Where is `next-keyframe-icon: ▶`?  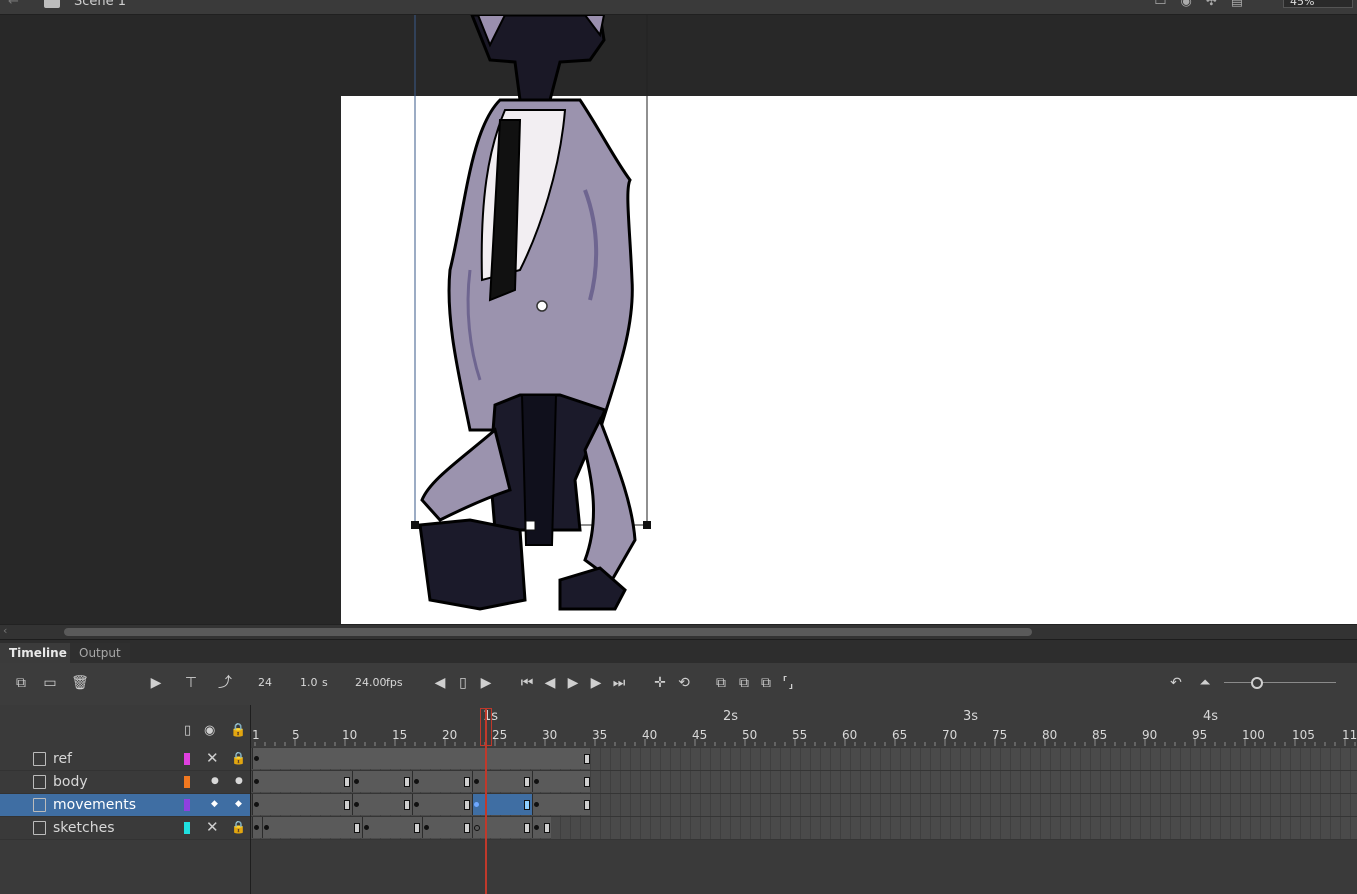 next-keyframe-icon: ▶ is located at coordinates (486, 683).